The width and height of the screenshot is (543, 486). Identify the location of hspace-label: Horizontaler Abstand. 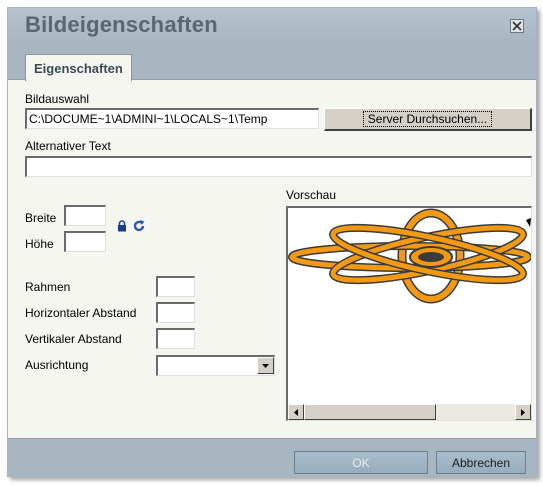
(81, 313).